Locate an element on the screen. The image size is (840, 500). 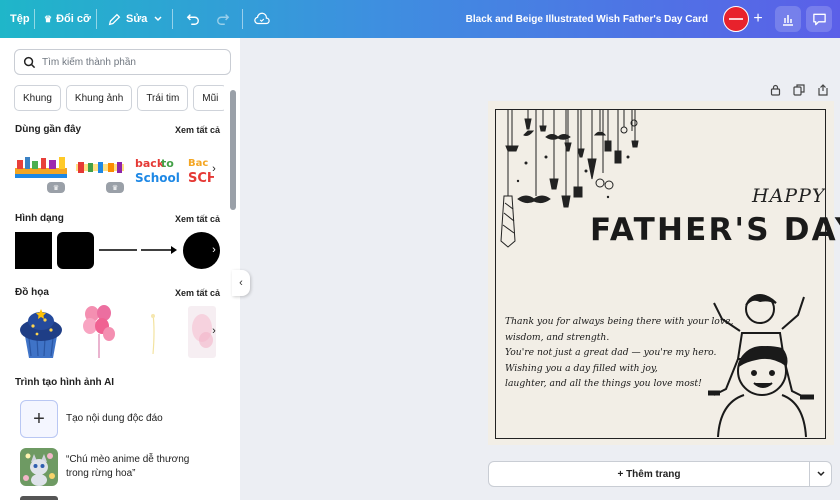
recent-item-sticker-3: back to School is located at coordinates (159, 170).